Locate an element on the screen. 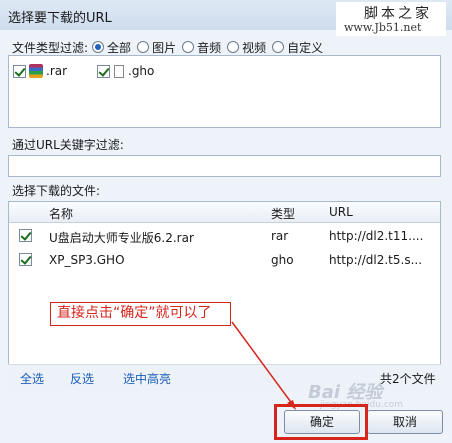  annotation-arrow is located at coordinates (263, 365).